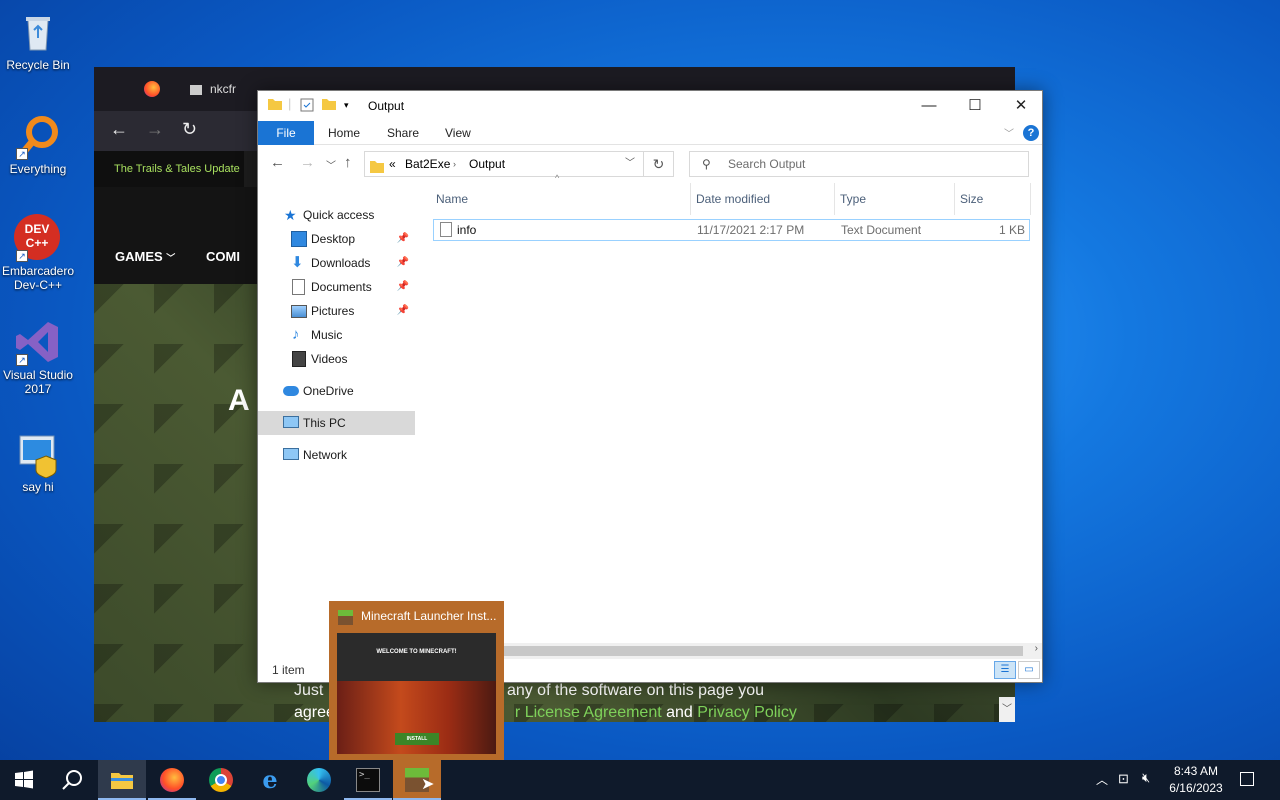 The image size is (1280, 800). I want to click on breadcrumb-overflow: «, so click(392, 164).